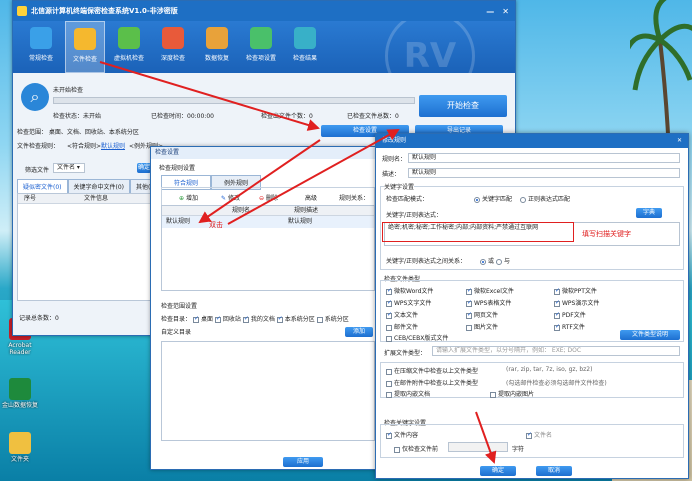 The width and height of the screenshot is (692, 481). I want to click on rule-table-header: 规则名 规则描述, so click(268, 211).